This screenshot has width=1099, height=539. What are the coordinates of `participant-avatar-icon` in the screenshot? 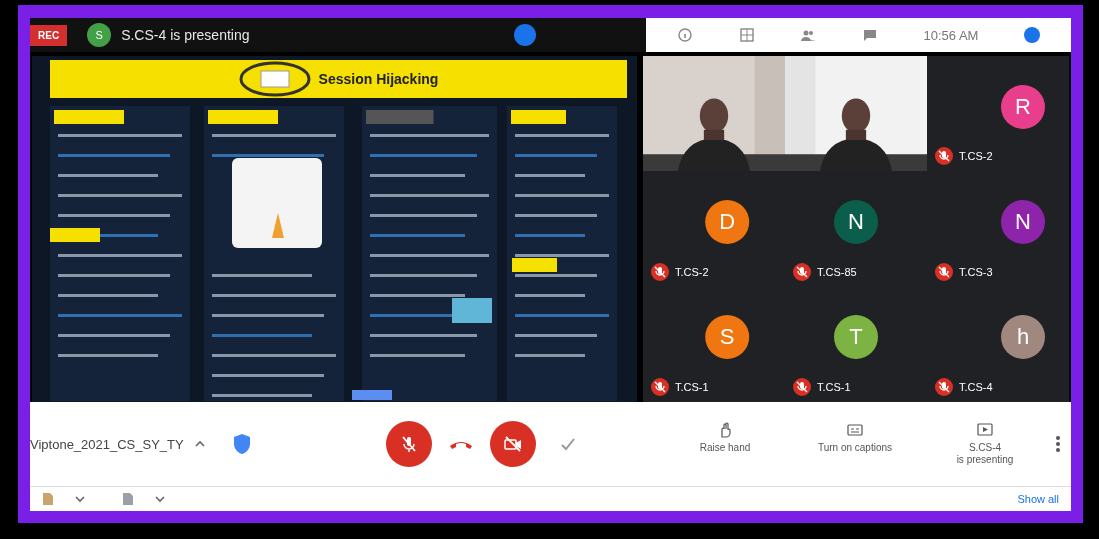 It's located at (525, 35).